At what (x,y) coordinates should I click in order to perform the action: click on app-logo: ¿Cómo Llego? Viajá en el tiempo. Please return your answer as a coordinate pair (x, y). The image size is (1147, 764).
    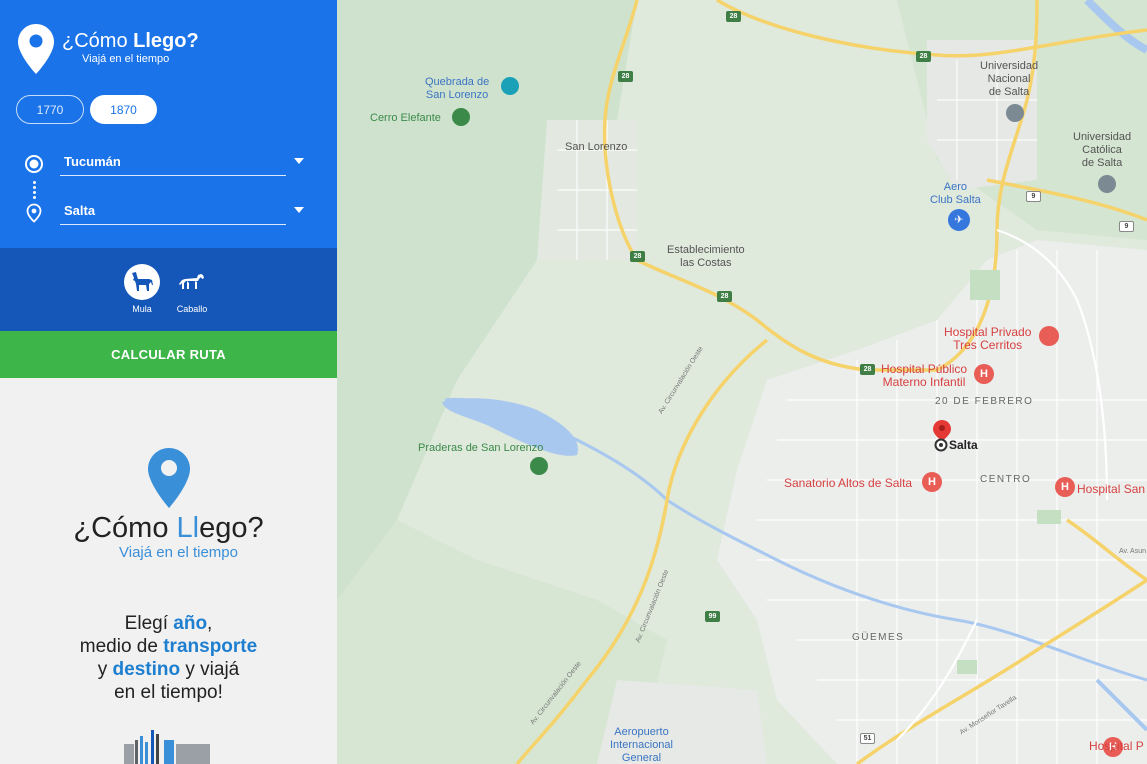
    Looking at the image, I should click on (168, 504).